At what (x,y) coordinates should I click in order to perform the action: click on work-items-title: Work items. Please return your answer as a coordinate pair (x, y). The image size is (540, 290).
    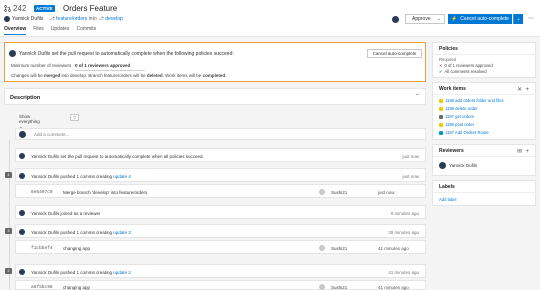
    Looking at the image, I should click on (452, 89).